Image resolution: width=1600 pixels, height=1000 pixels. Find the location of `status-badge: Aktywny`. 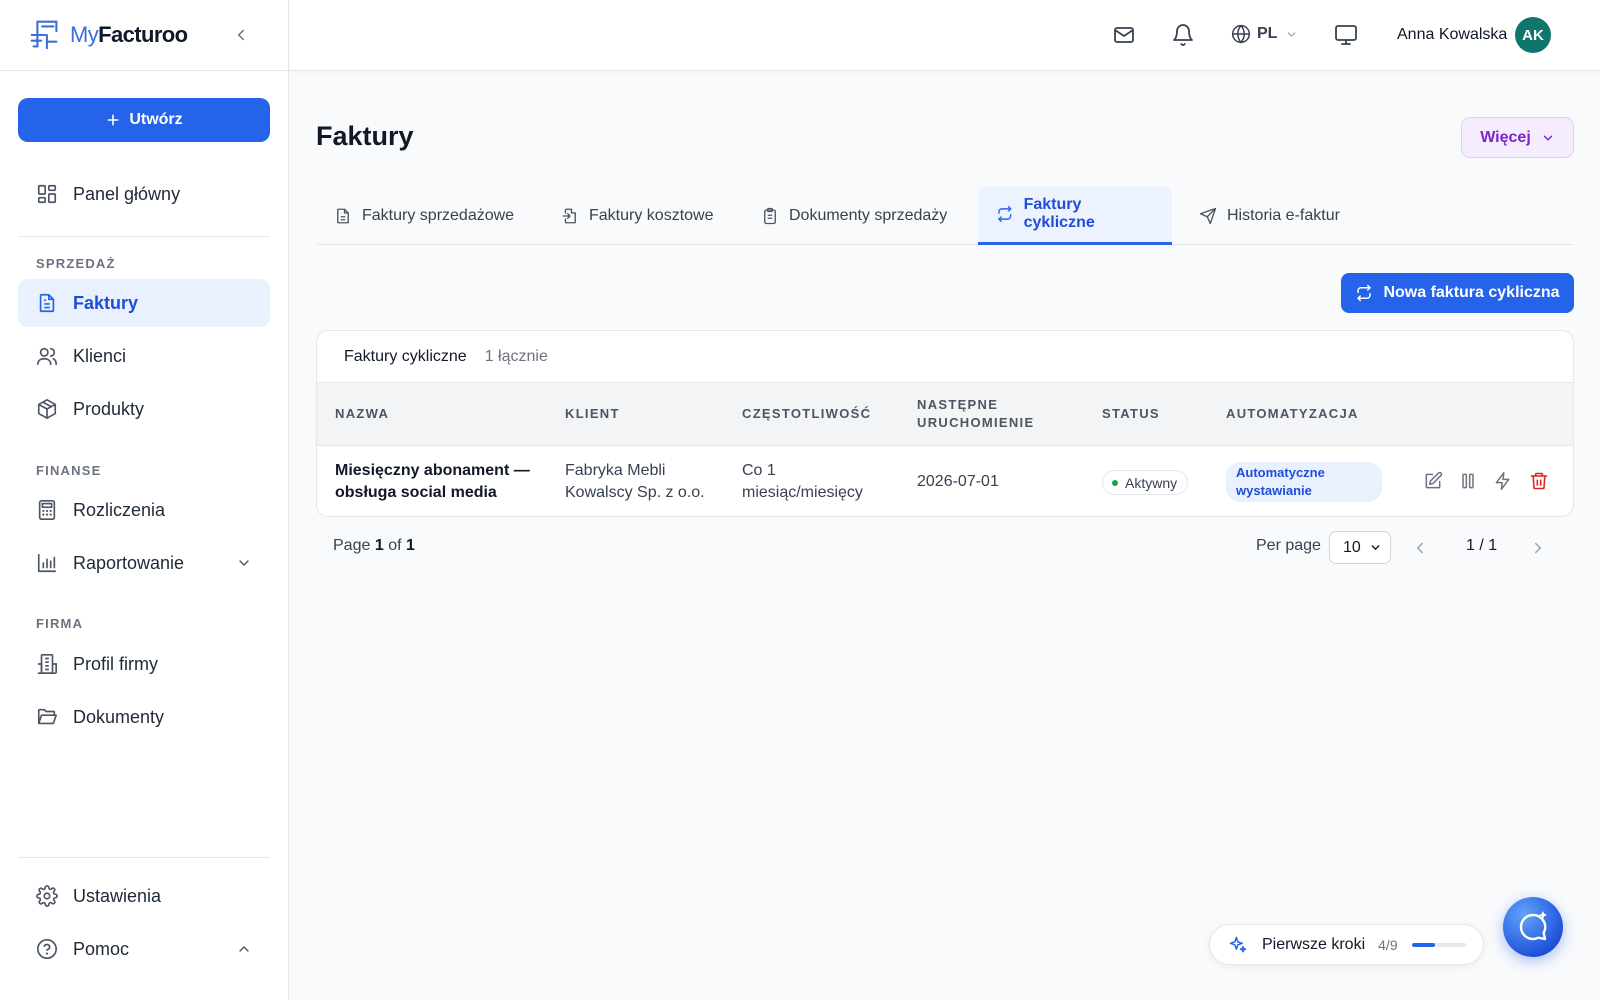

status-badge: Aktywny is located at coordinates (1145, 482).